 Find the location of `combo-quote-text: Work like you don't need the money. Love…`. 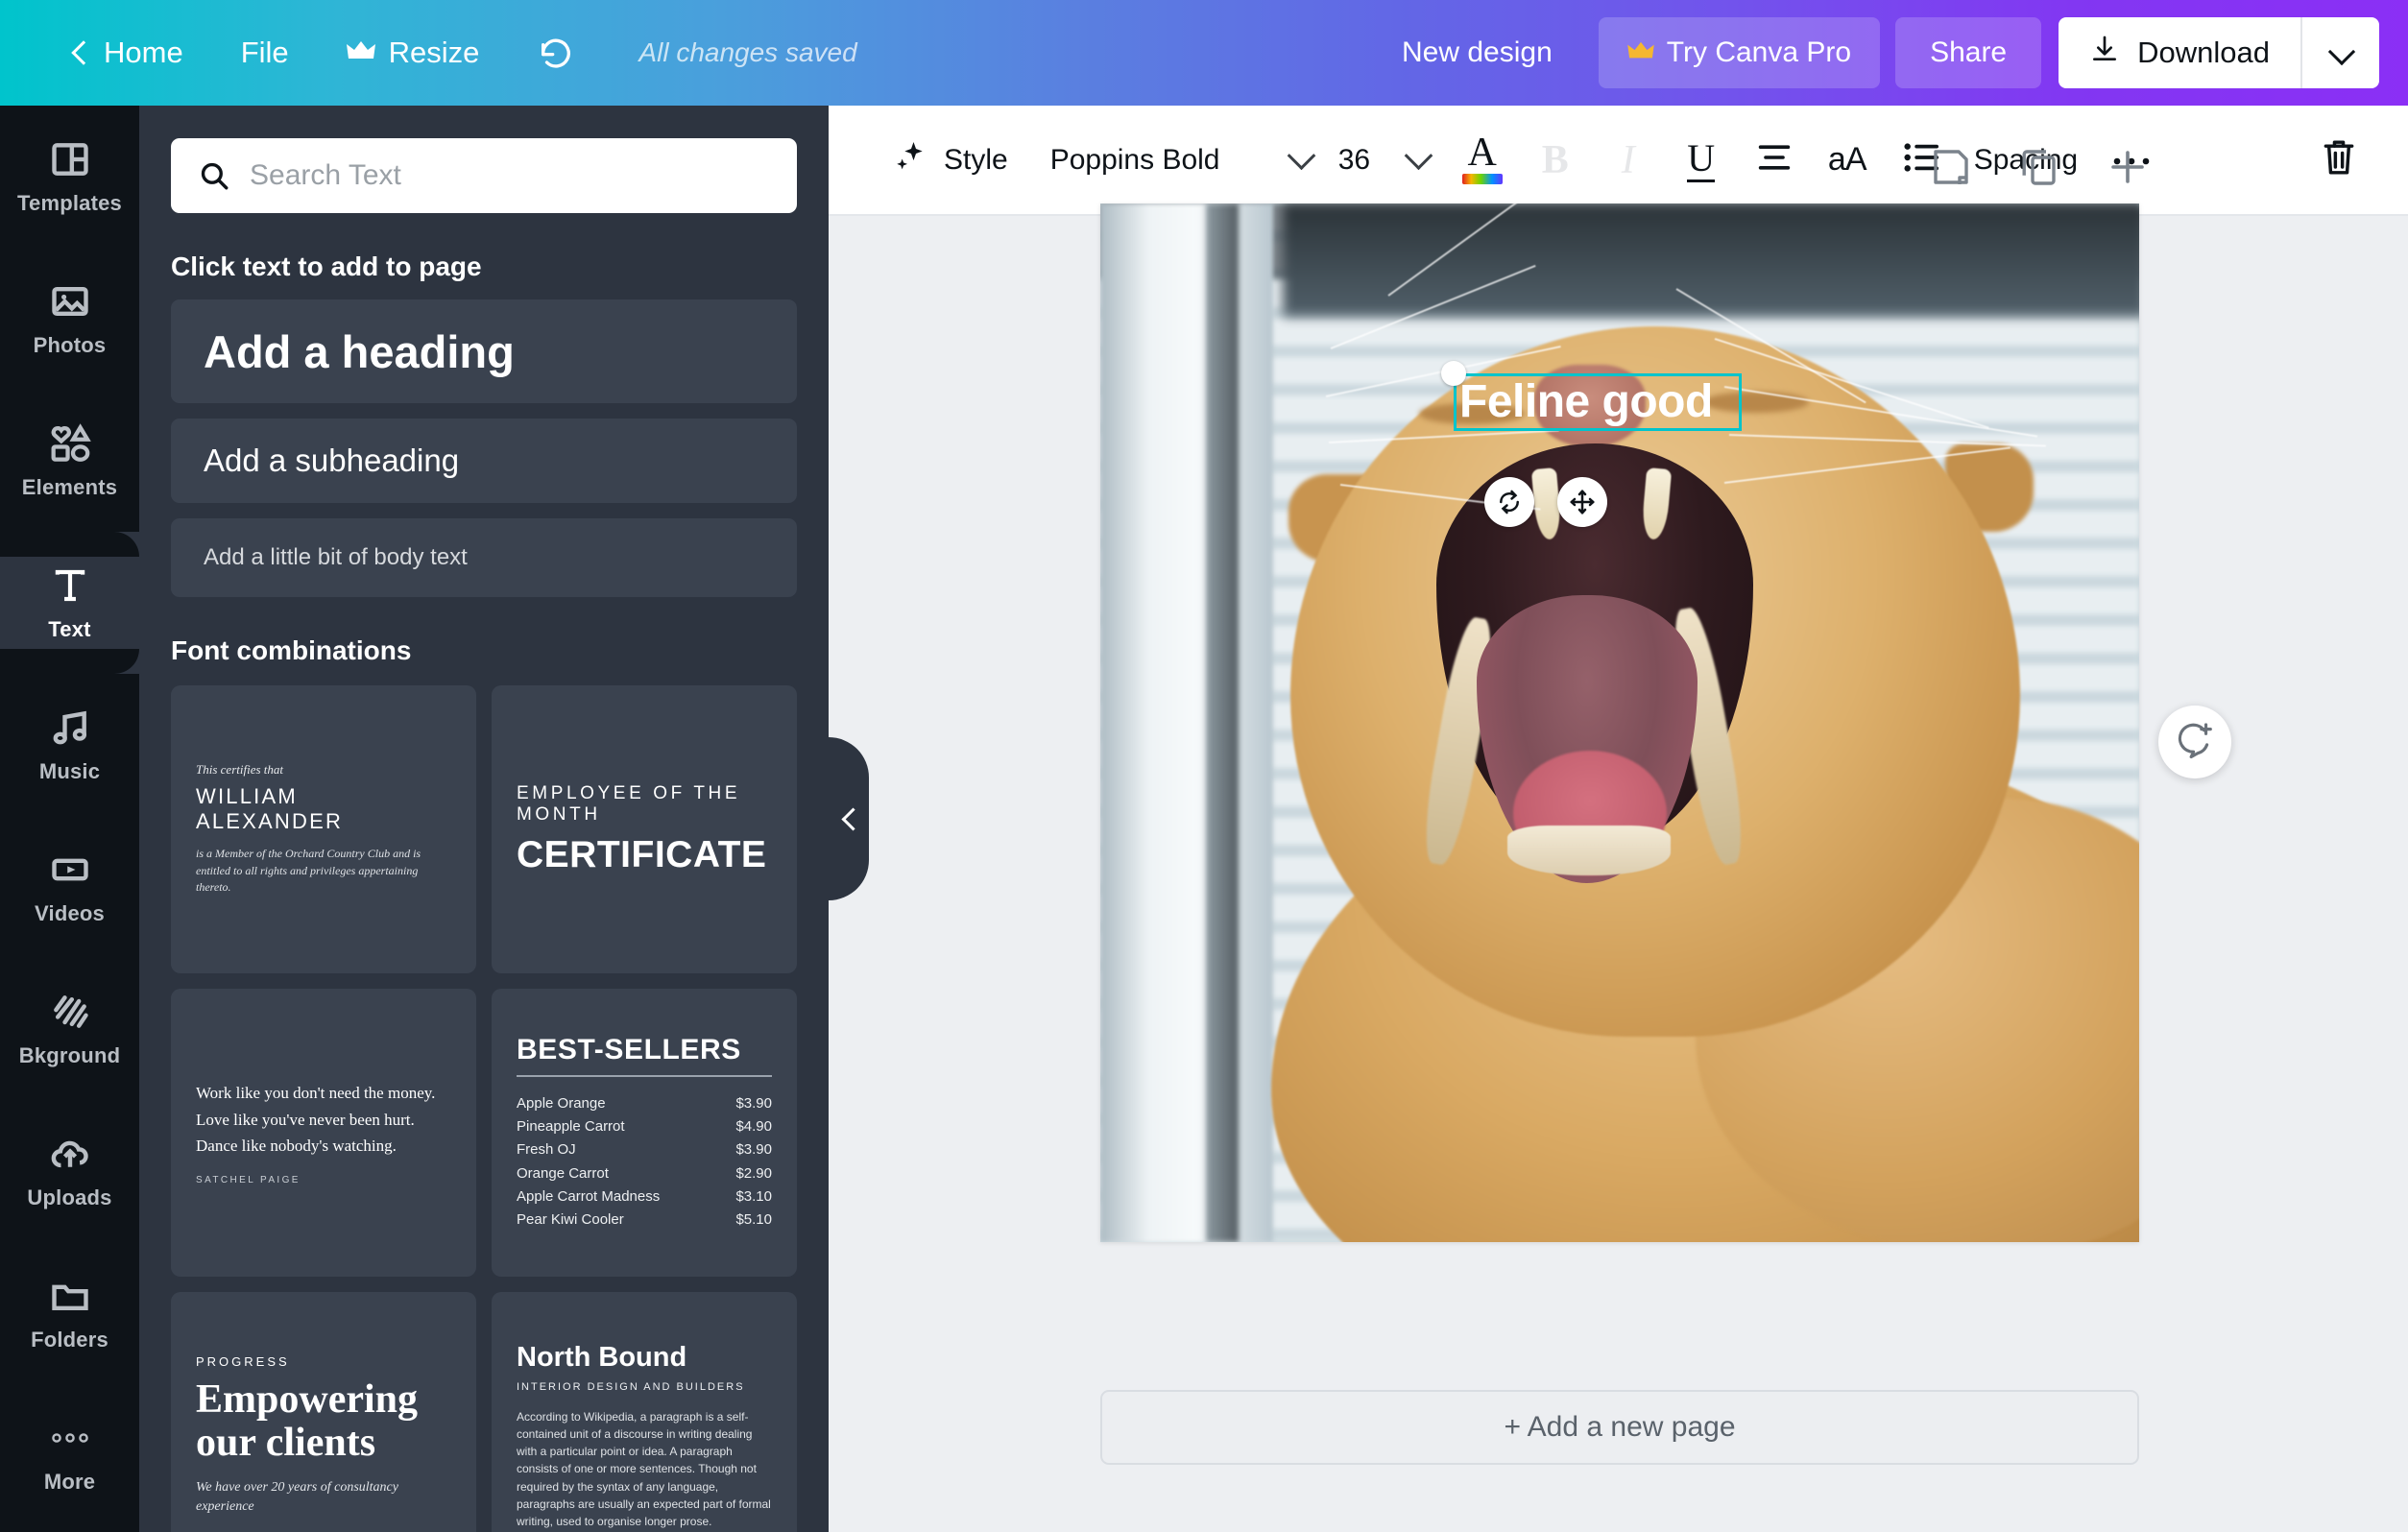

combo-quote-text: Work like you don't need the money. Love… is located at coordinates (316, 1120).